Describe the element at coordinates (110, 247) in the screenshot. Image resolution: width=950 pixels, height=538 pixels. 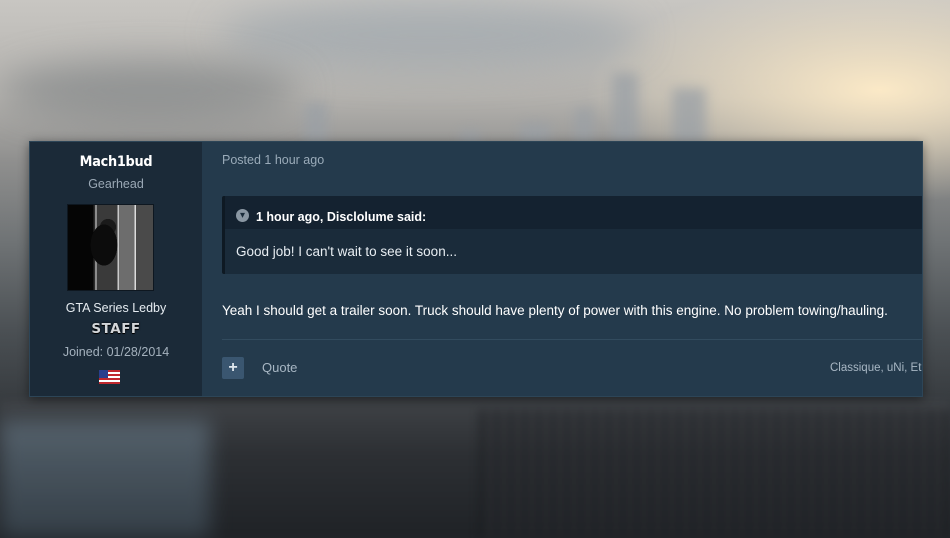
I see `avatar` at that location.